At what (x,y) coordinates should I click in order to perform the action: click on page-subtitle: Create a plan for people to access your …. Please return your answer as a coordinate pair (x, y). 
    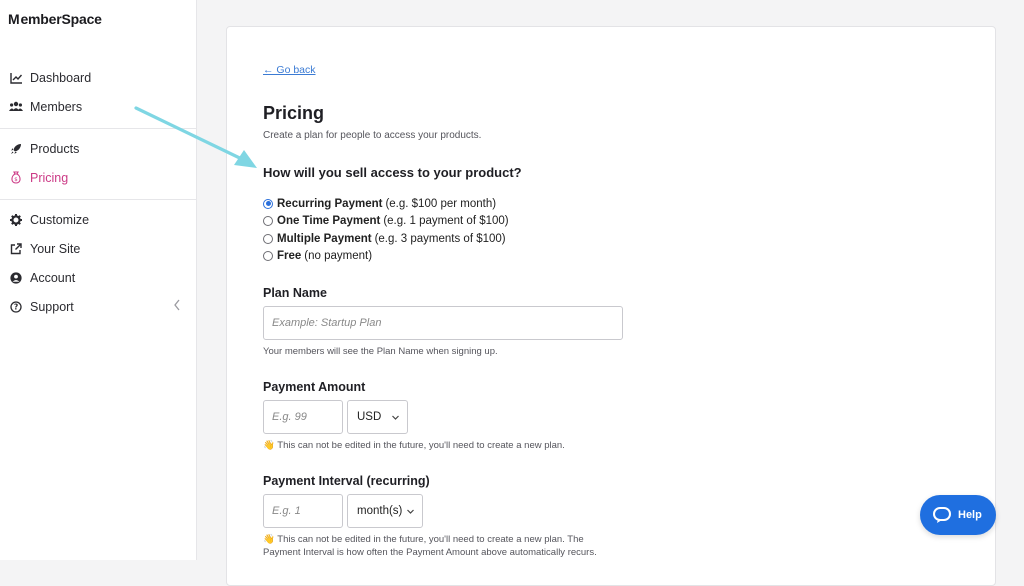
    Looking at the image, I should click on (372, 135).